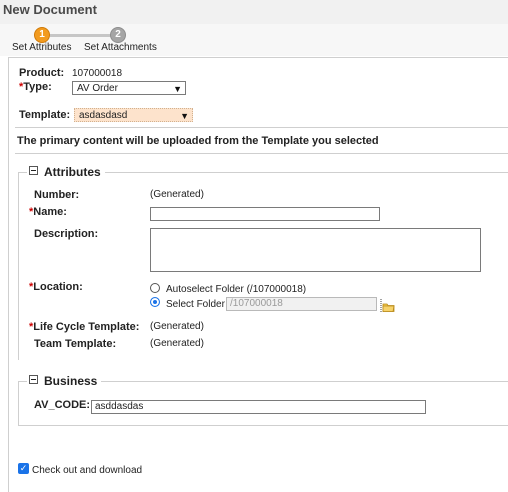 The width and height of the screenshot is (508, 492). What do you see at coordinates (18, 266) in the screenshot?
I see `attributes-left-border` at bounding box center [18, 266].